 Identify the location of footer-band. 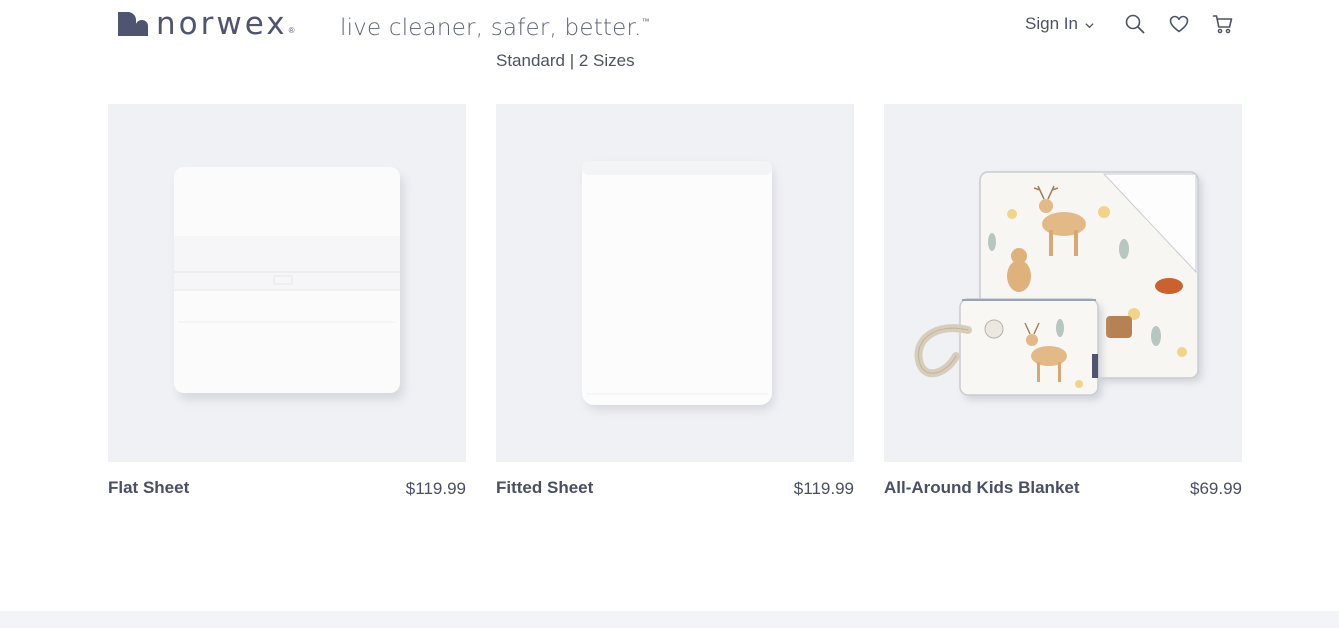
(669, 619).